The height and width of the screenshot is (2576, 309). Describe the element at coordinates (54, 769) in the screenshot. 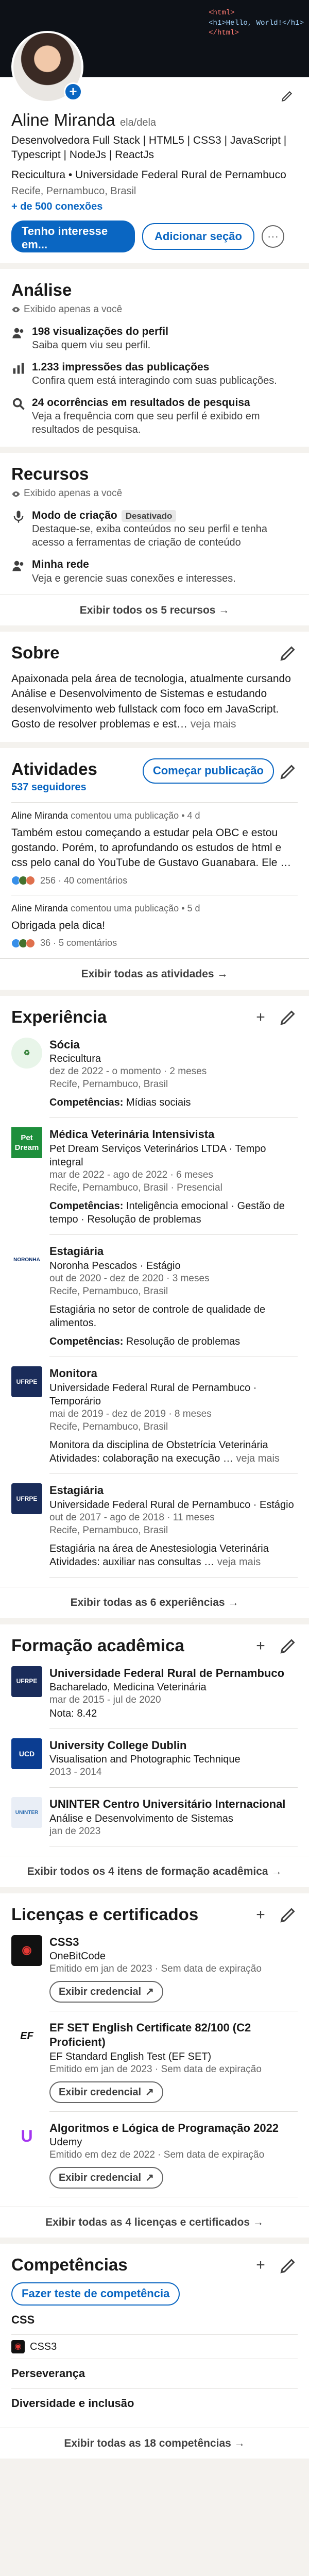

I see `activity-title: Atividades` at that location.